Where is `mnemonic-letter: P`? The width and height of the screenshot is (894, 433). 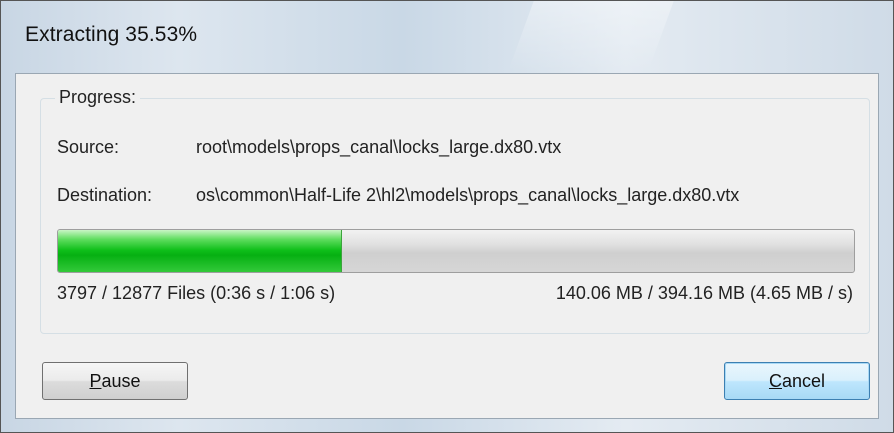 mnemonic-letter: P is located at coordinates (95, 381).